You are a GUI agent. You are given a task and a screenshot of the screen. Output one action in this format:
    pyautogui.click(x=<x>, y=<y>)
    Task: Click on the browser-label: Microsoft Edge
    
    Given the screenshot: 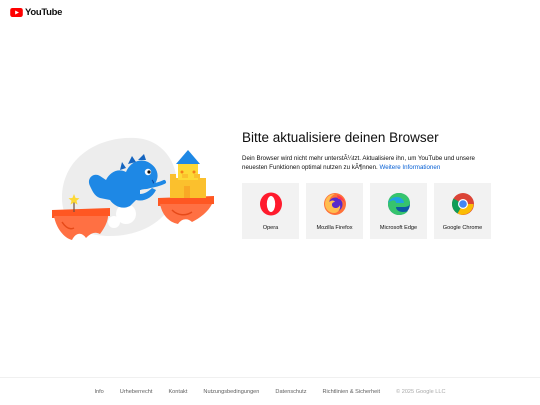 What is the action you would take?
    pyautogui.click(x=398, y=228)
    